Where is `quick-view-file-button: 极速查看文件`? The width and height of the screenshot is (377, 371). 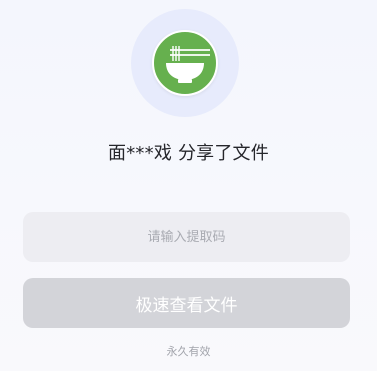
quick-view-file-button: 极速查看文件 is located at coordinates (186, 303).